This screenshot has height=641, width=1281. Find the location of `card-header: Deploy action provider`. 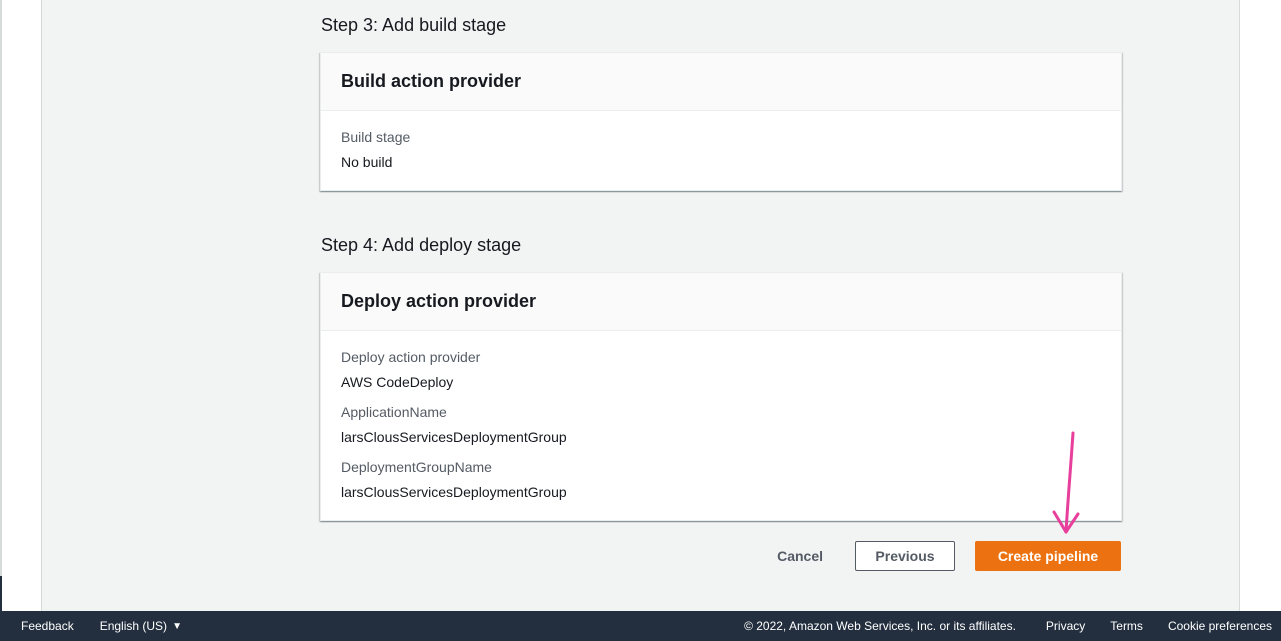

card-header: Deploy action provider is located at coordinates (721, 302).